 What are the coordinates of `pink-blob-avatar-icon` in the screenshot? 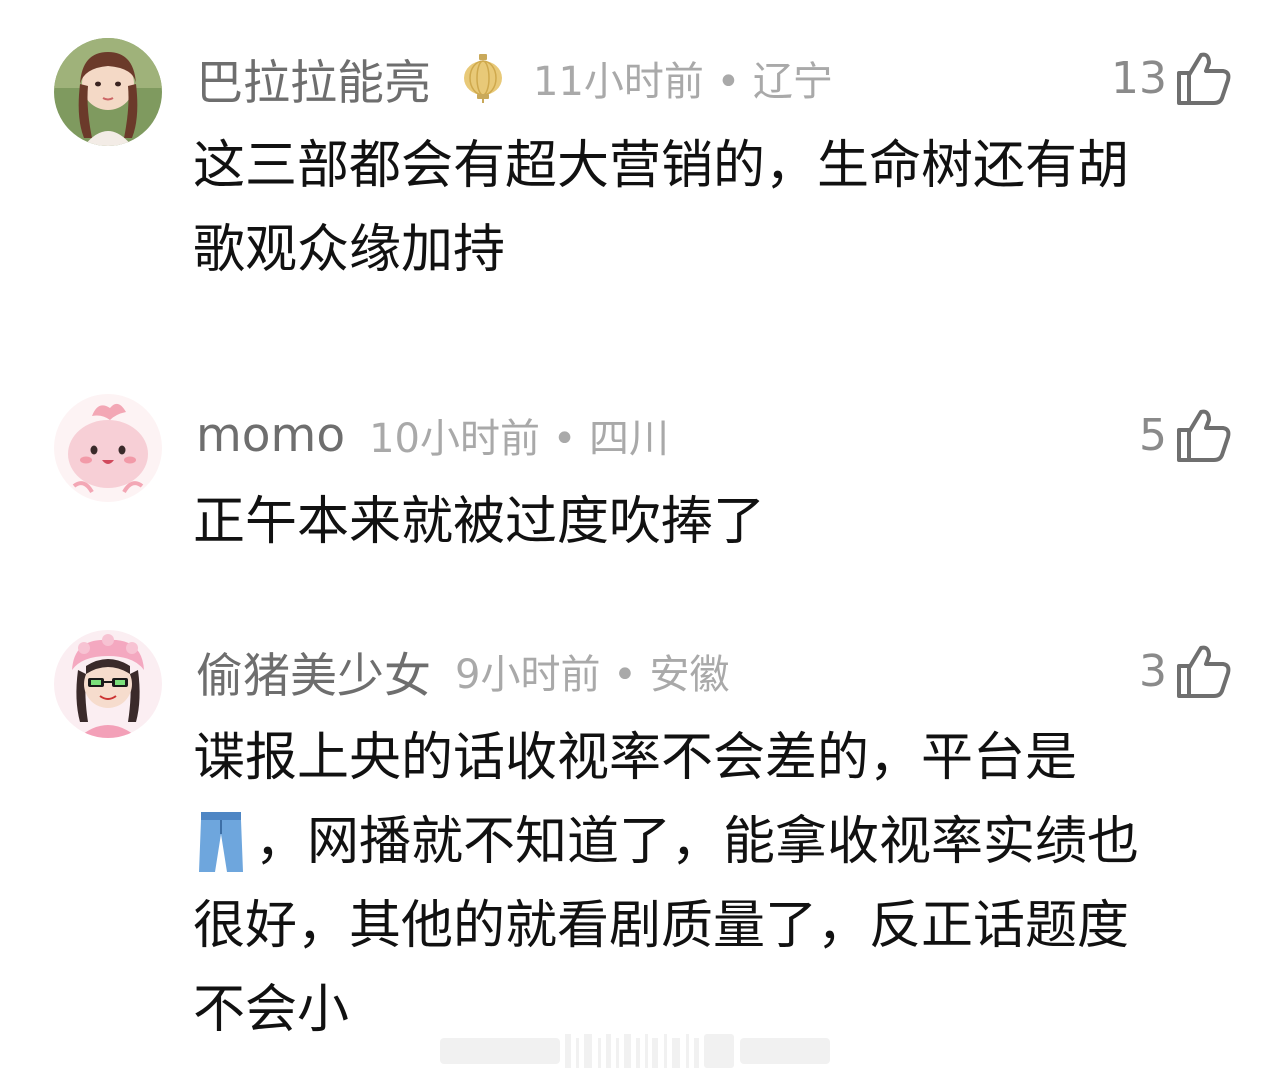 It's located at (108, 448).